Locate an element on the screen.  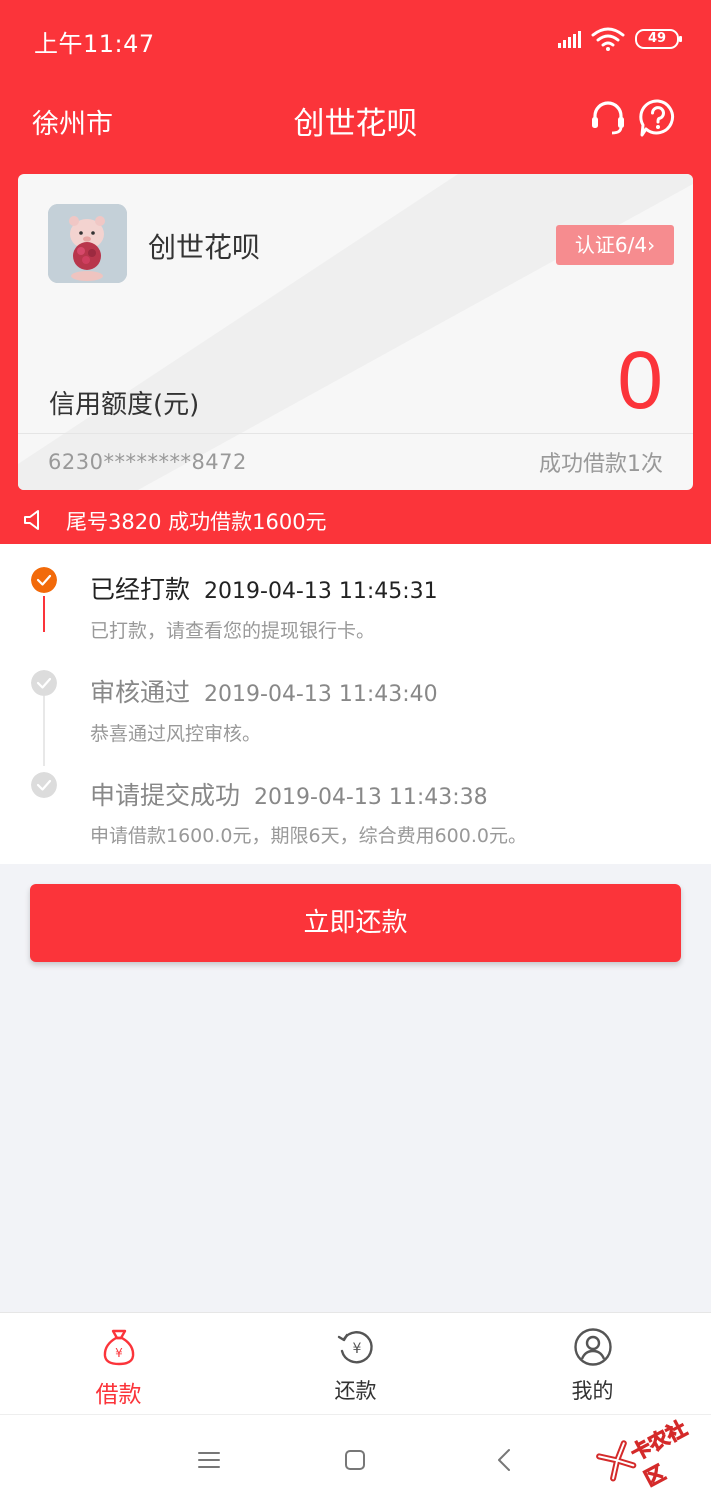
status-icons: 49 is located at coordinates (620, 39).